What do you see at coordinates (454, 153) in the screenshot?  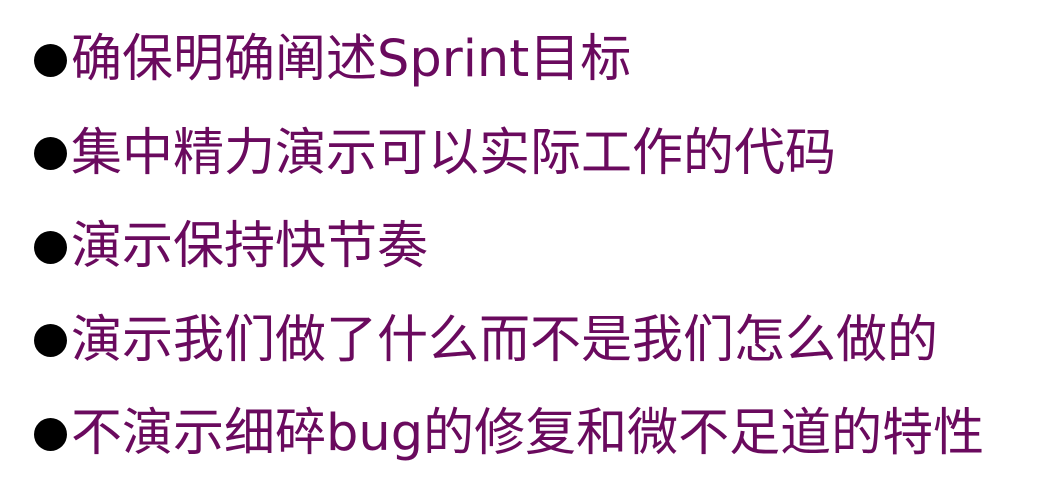 I see `bullet-text: 集中精力演示可以实际工作的代码` at bounding box center [454, 153].